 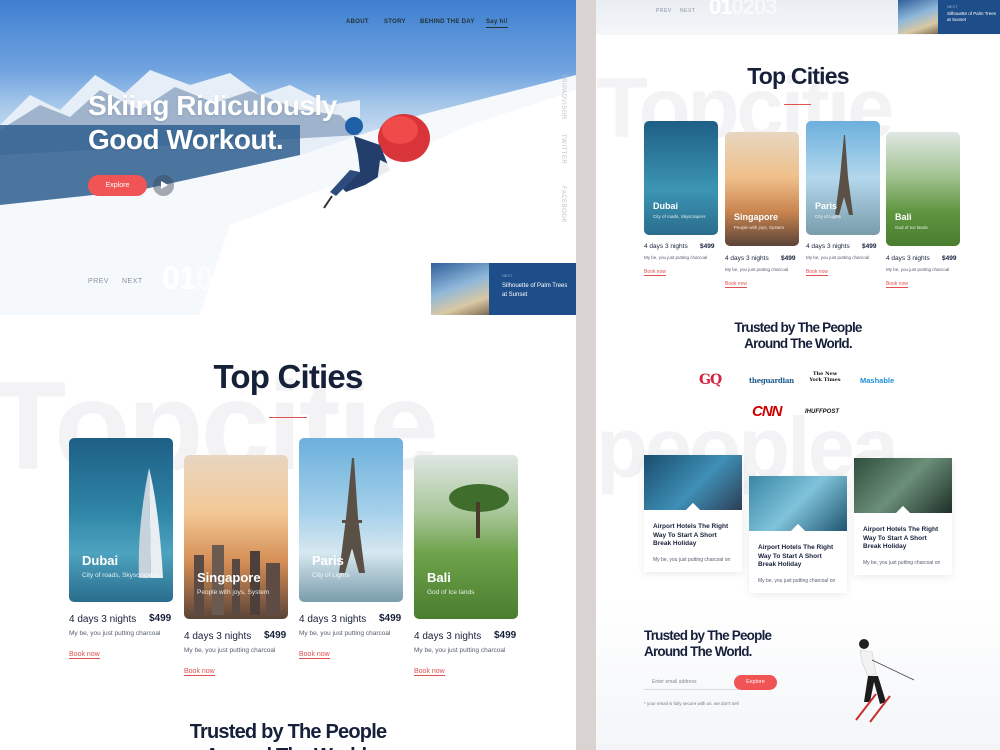 What do you see at coordinates (328, 560) in the screenshot?
I see `city-name: Paris` at bounding box center [328, 560].